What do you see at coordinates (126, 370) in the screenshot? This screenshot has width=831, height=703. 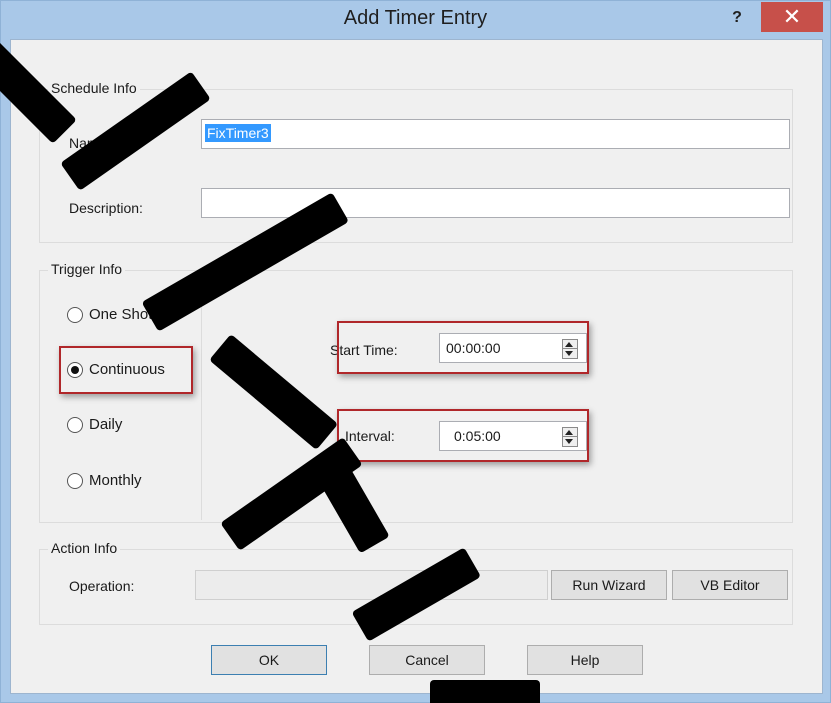 I see `continuous-highlight` at bounding box center [126, 370].